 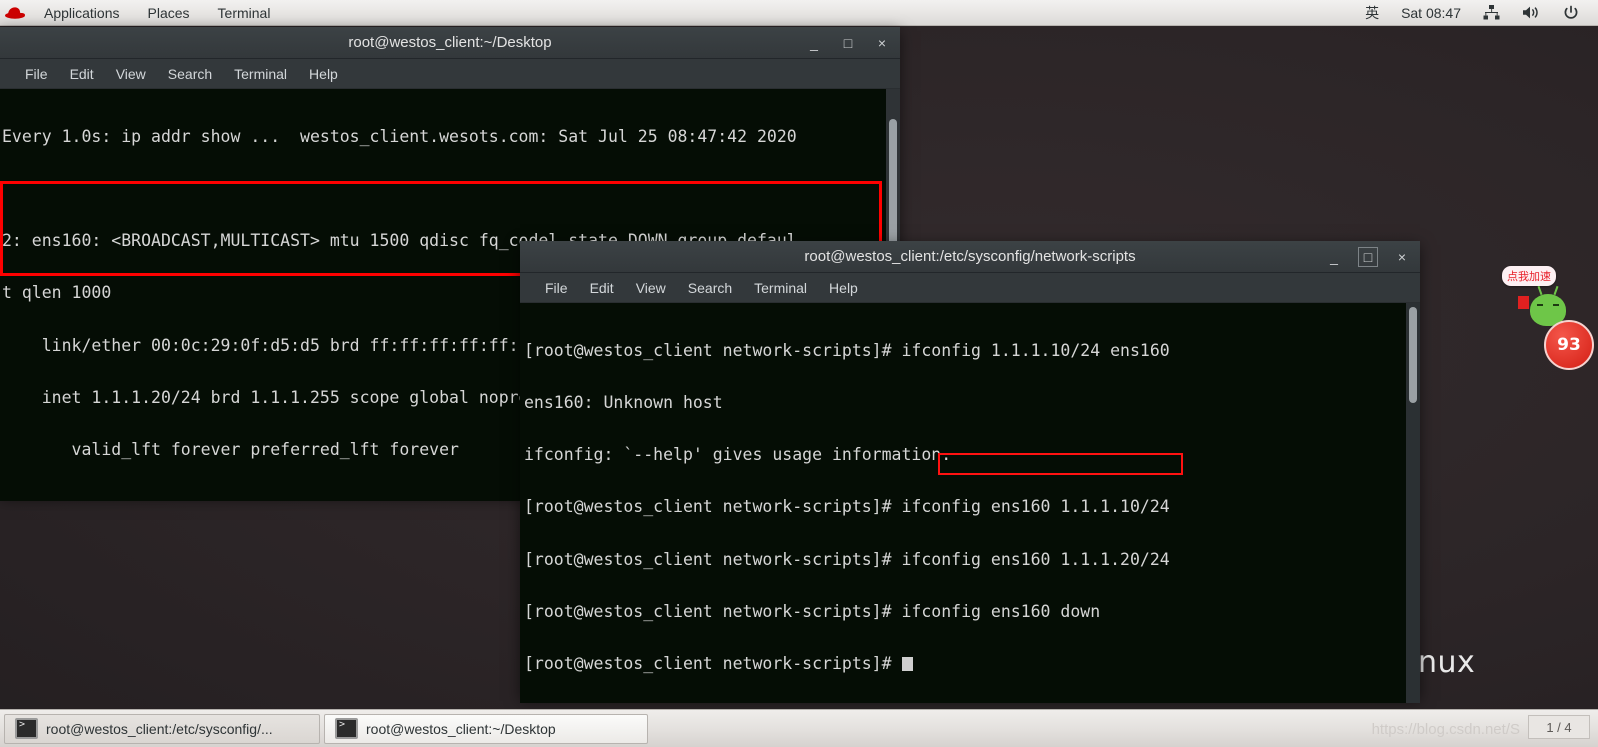 What do you see at coordinates (1413, 503) in the screenshot?
I see `window2-scrollbar` at bounding box center [1413, 503].